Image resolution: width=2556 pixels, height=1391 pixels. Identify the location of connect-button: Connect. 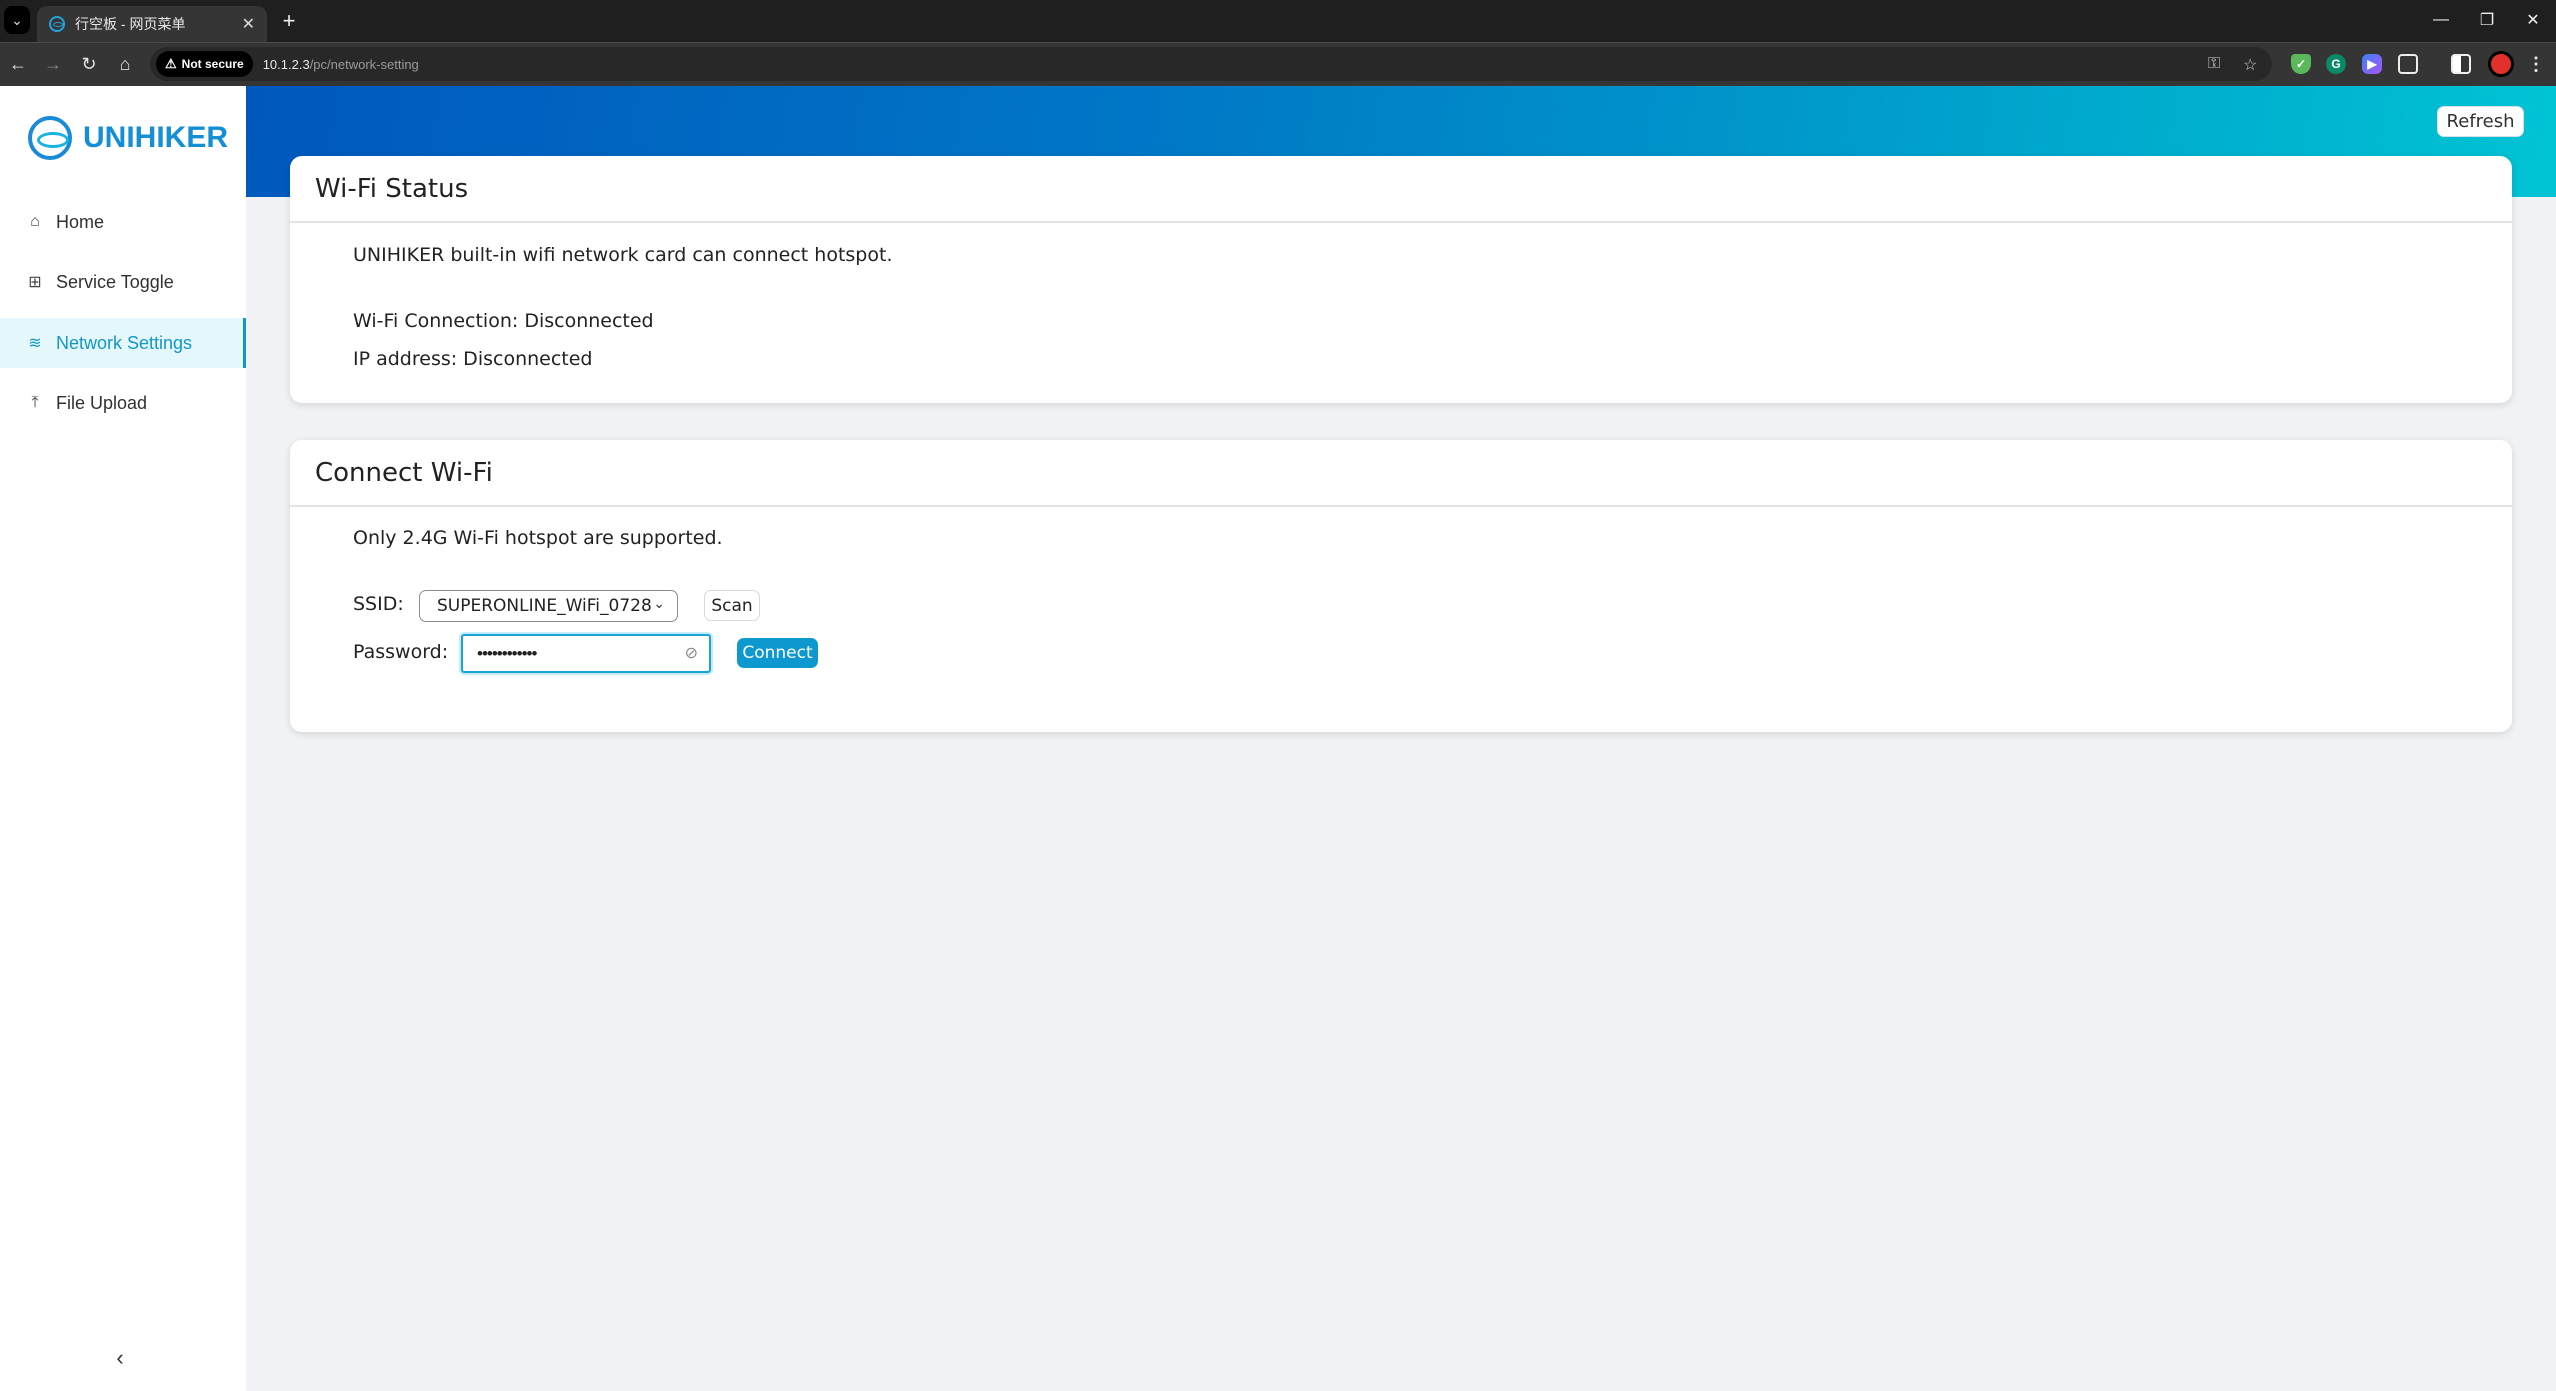
(777, 653).